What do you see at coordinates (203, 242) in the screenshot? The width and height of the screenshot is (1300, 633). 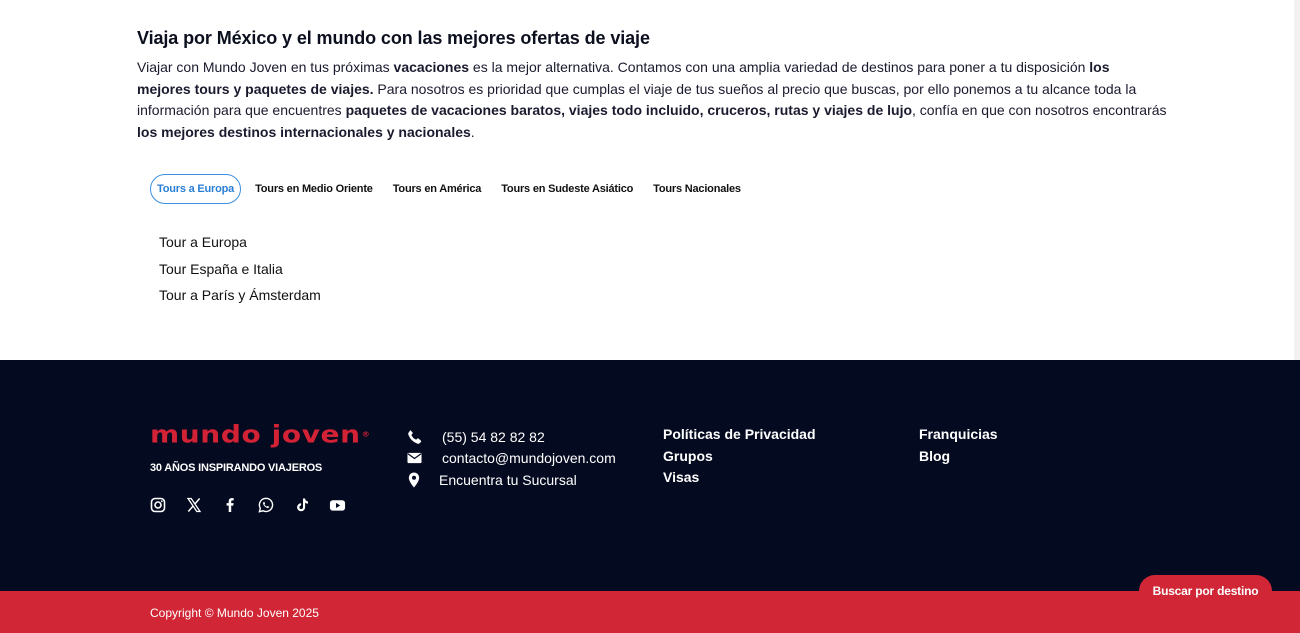 I see `tour-link-europa: Tour a Europa` at bounding box center [203, 242].